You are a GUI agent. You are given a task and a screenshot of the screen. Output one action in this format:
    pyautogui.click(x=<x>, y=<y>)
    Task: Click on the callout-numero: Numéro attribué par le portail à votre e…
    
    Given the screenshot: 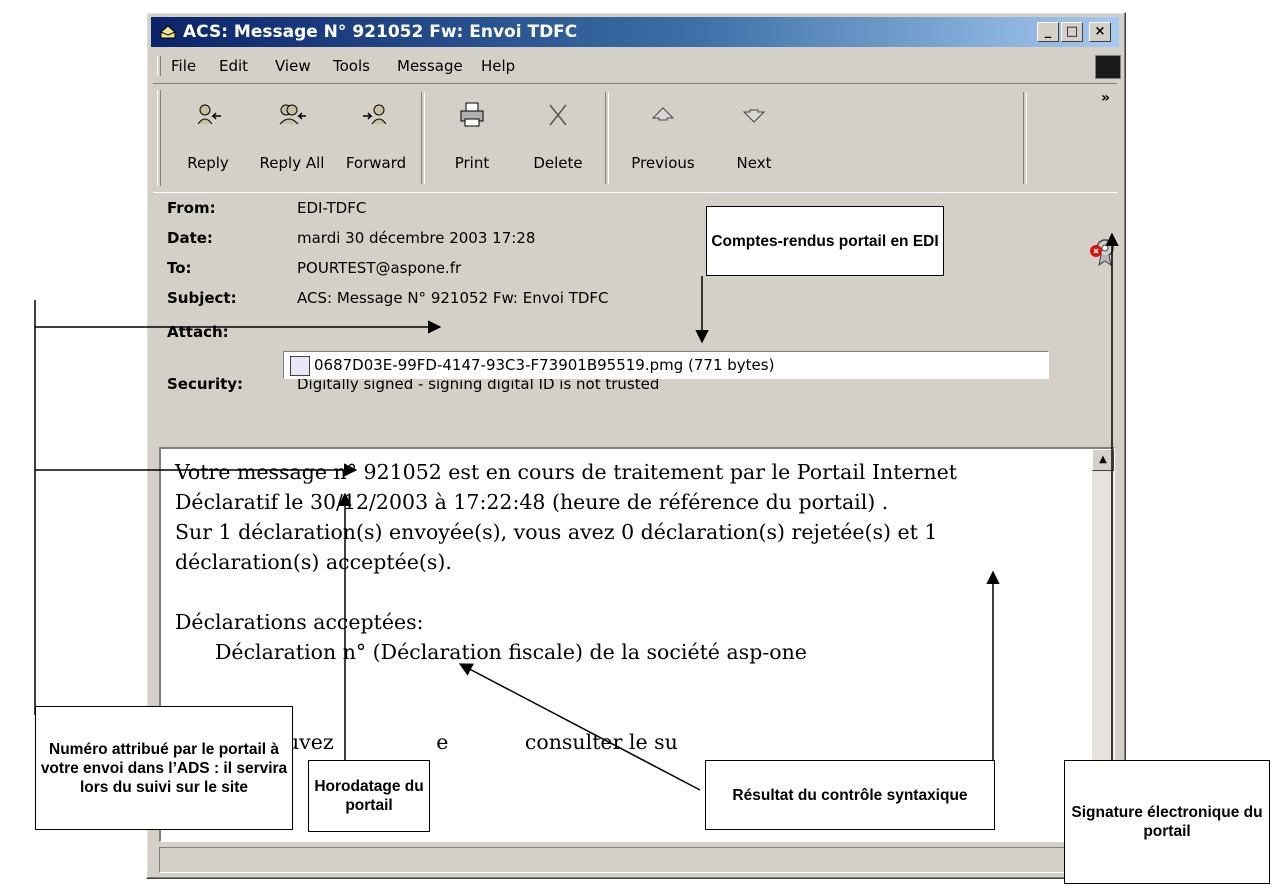 What is the action you would take?
    pyautogui.click(x=164, y=768)
    